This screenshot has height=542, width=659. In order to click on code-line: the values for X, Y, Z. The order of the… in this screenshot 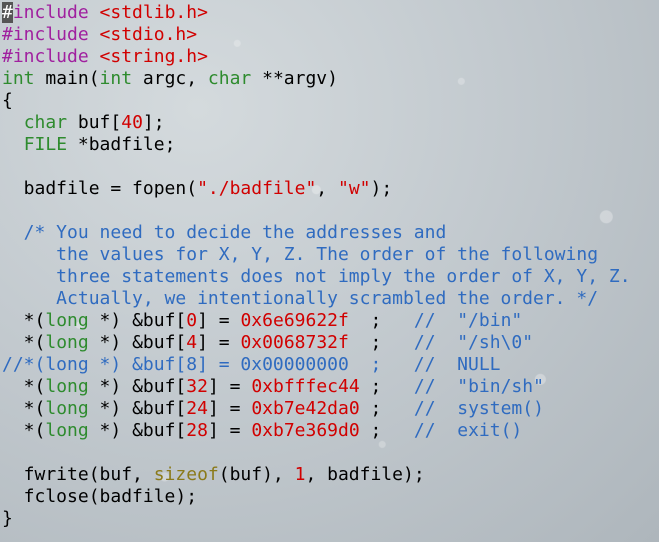, I will do `click(316, 255)`.